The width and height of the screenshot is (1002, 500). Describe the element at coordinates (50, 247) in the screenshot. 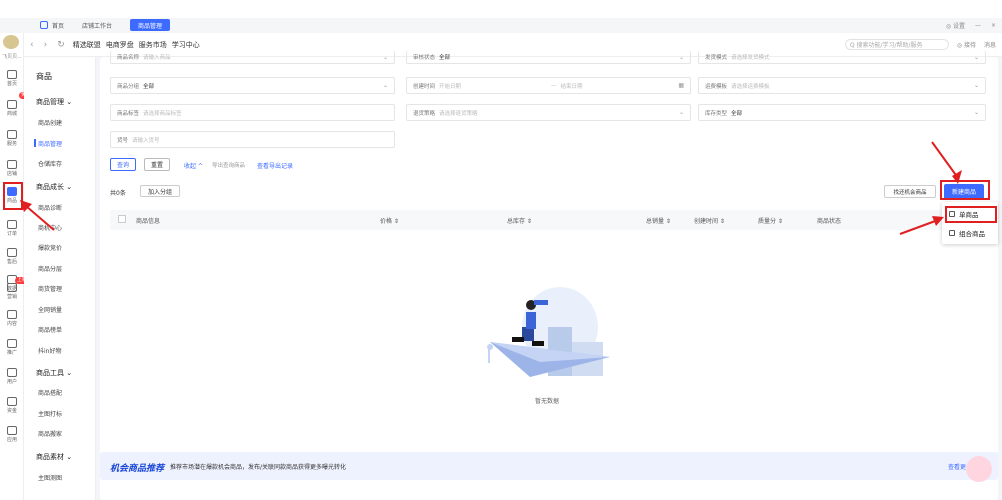

I see `subnav-item-bidding: 爆款竞价` at that location.